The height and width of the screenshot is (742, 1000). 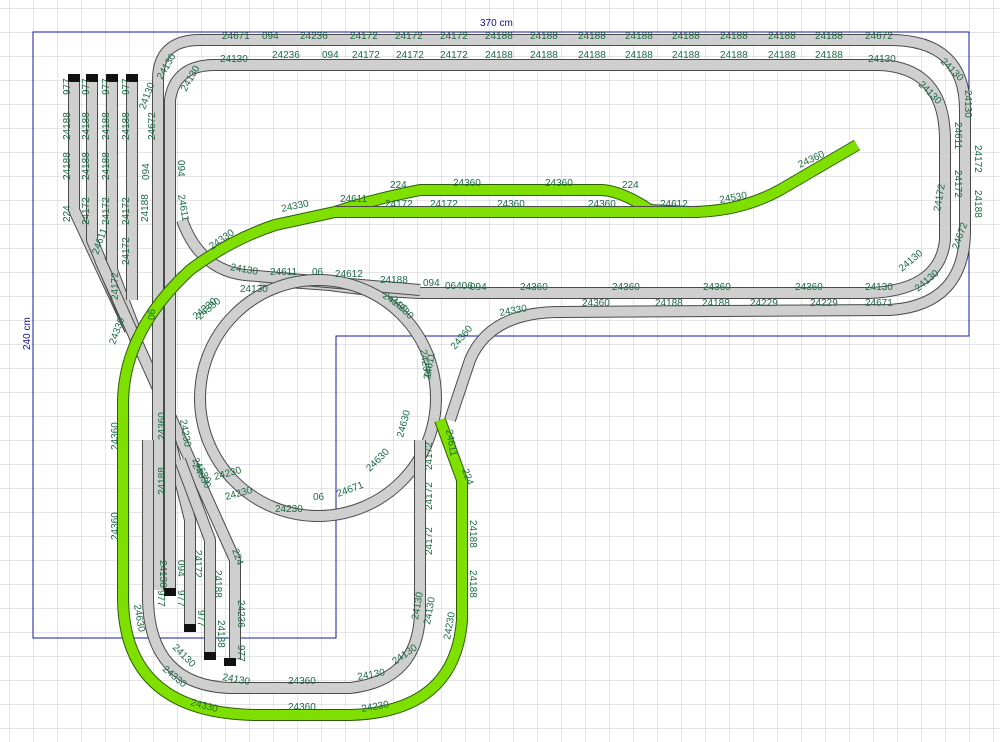 What do you see at coordinates (879, 36) in the screenshot?
I see `track-label: 24672` at bounding box center [879, 36].